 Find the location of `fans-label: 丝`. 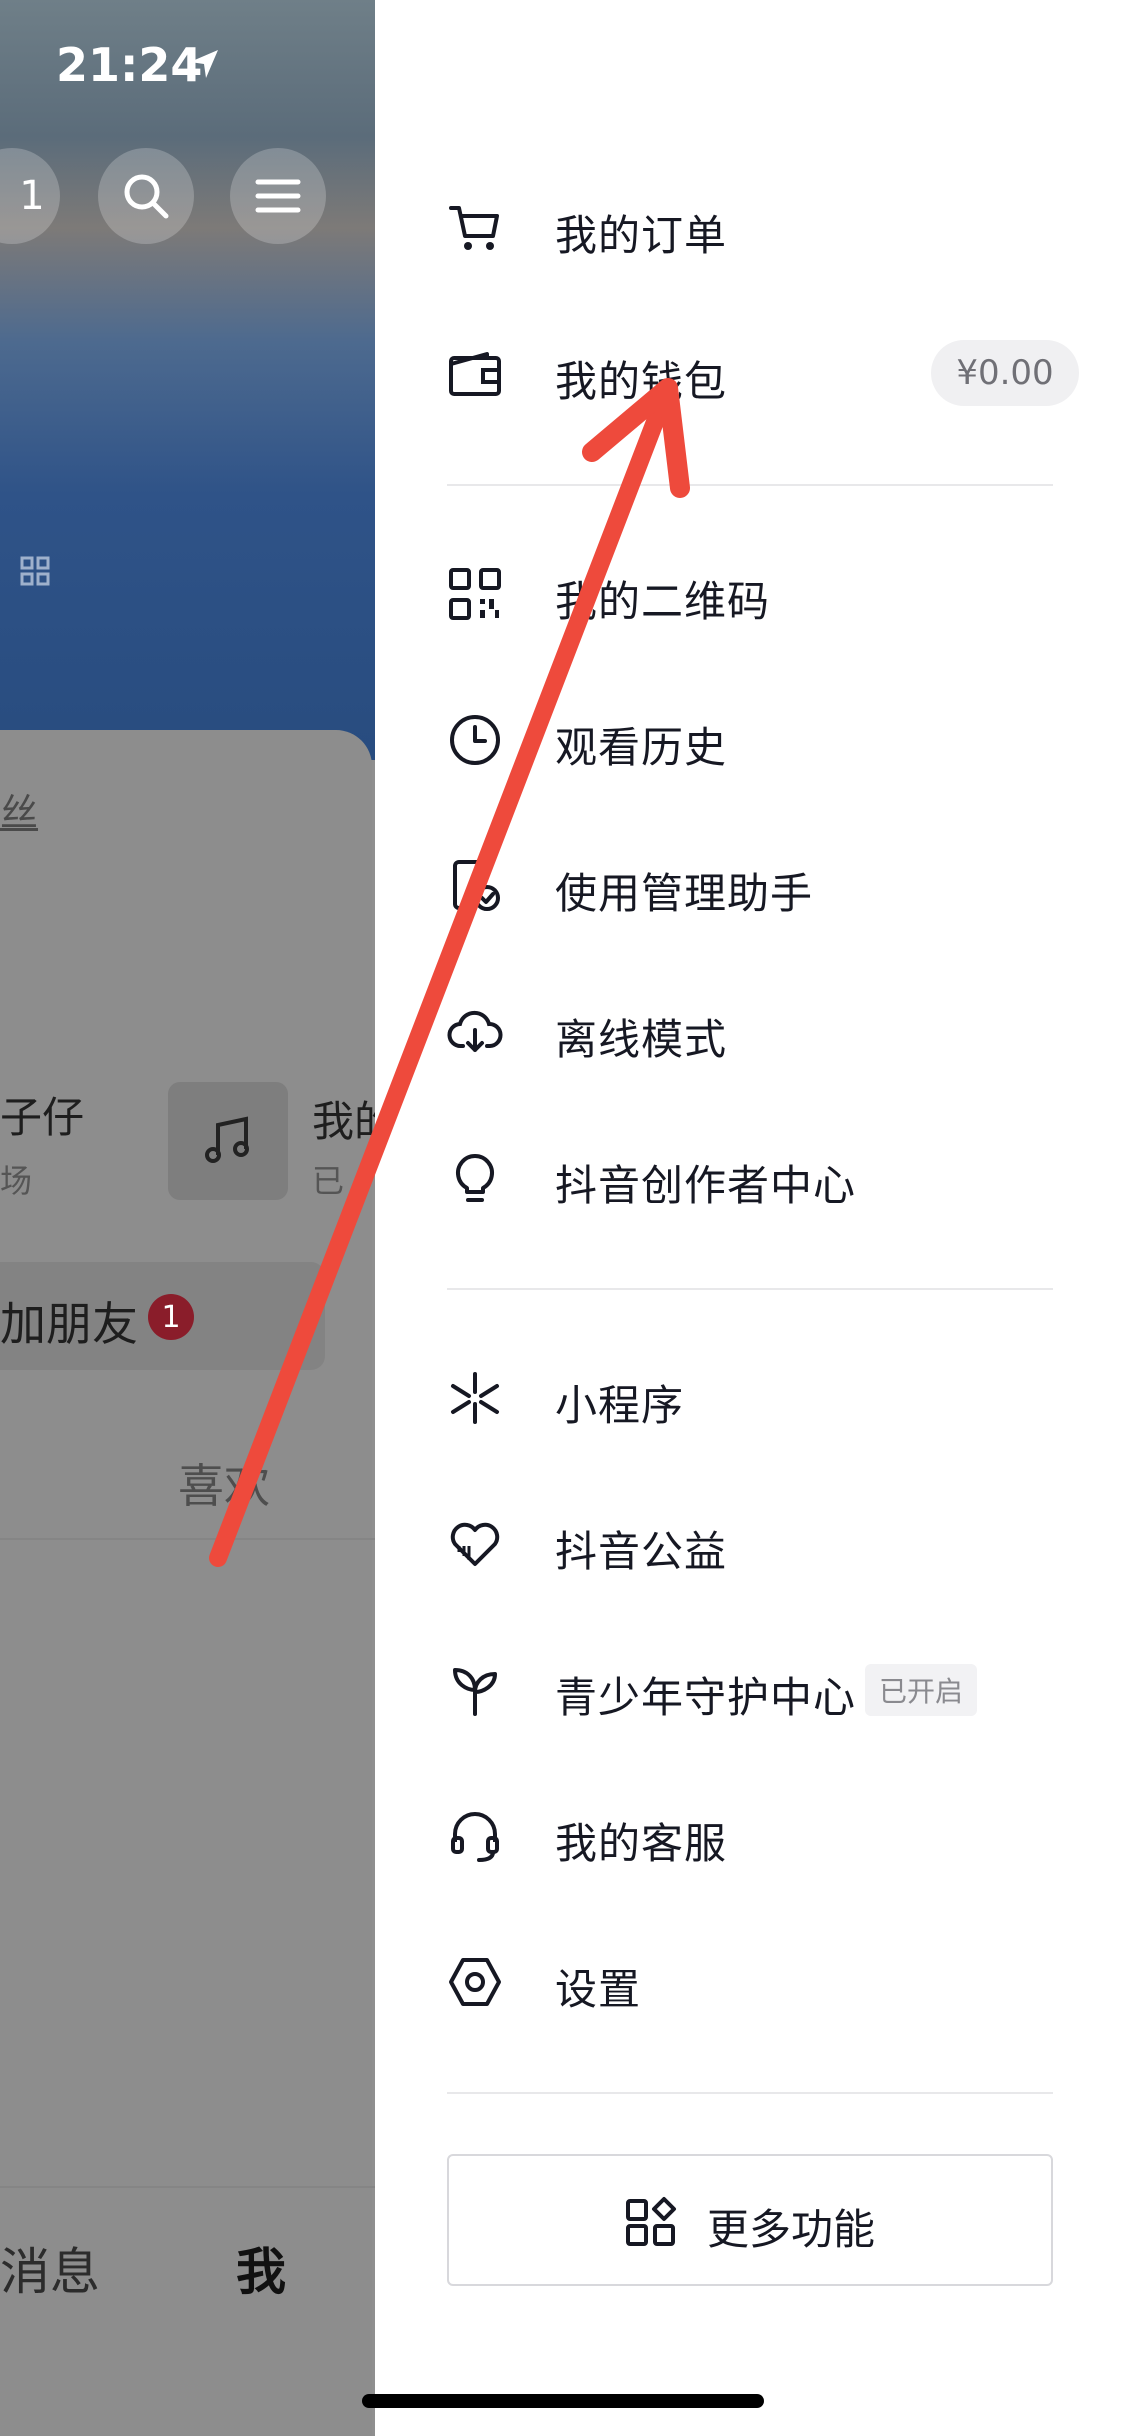

fans-label: 丝 is located at coordinates (19, 809).